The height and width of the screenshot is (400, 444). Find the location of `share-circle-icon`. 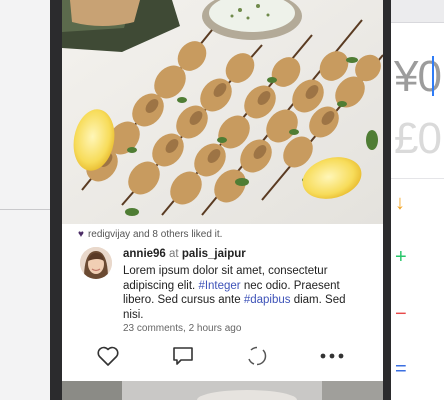

share-circle-icon is located at coordinates (257, 356).